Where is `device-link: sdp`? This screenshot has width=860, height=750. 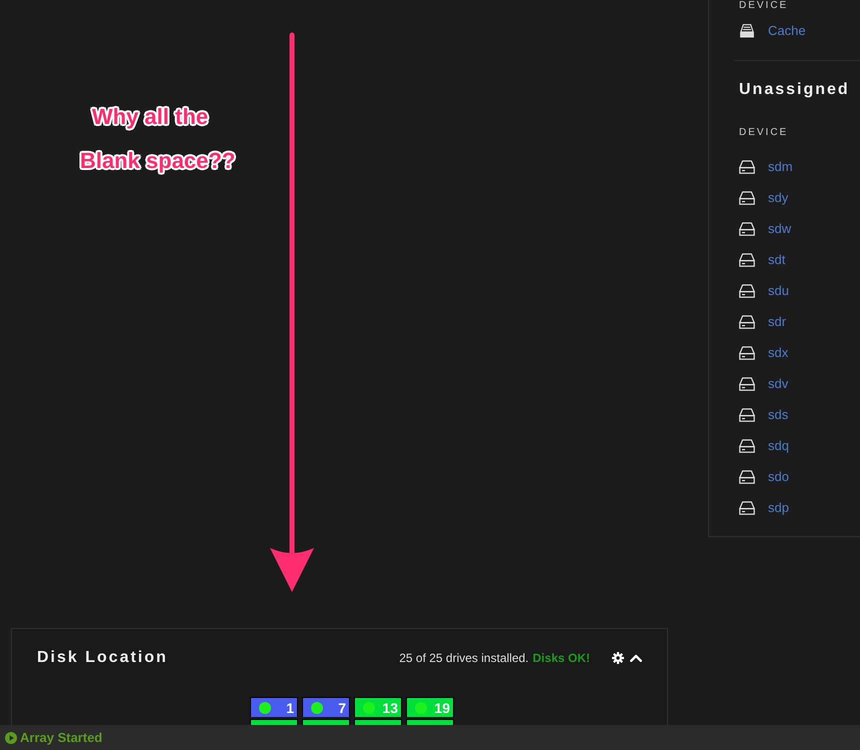 device-link: sdp is located at coordinates (778, 507).